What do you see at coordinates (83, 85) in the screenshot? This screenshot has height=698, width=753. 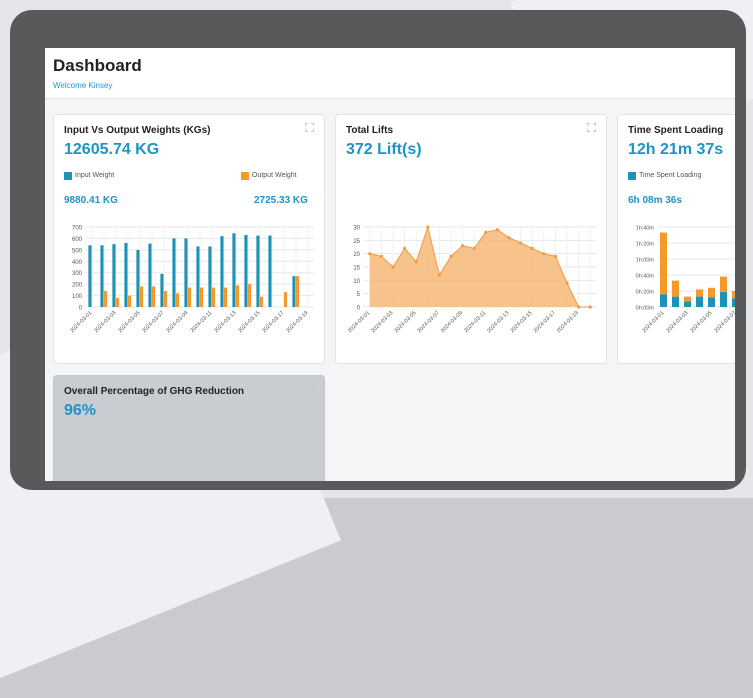 I see `welcome-message: Welcome Kinsey` at bounding box center [83, 85].